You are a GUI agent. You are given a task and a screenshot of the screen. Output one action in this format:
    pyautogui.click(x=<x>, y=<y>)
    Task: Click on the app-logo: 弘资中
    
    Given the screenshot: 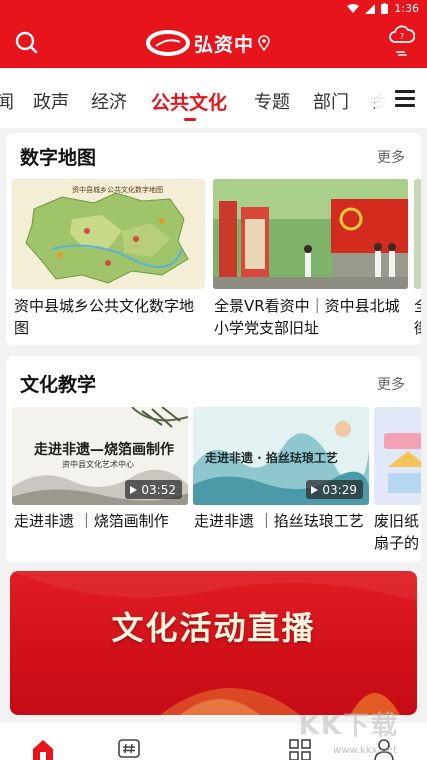 What is the action you would take?
    pyautogui.click(x=208, y=43)
    